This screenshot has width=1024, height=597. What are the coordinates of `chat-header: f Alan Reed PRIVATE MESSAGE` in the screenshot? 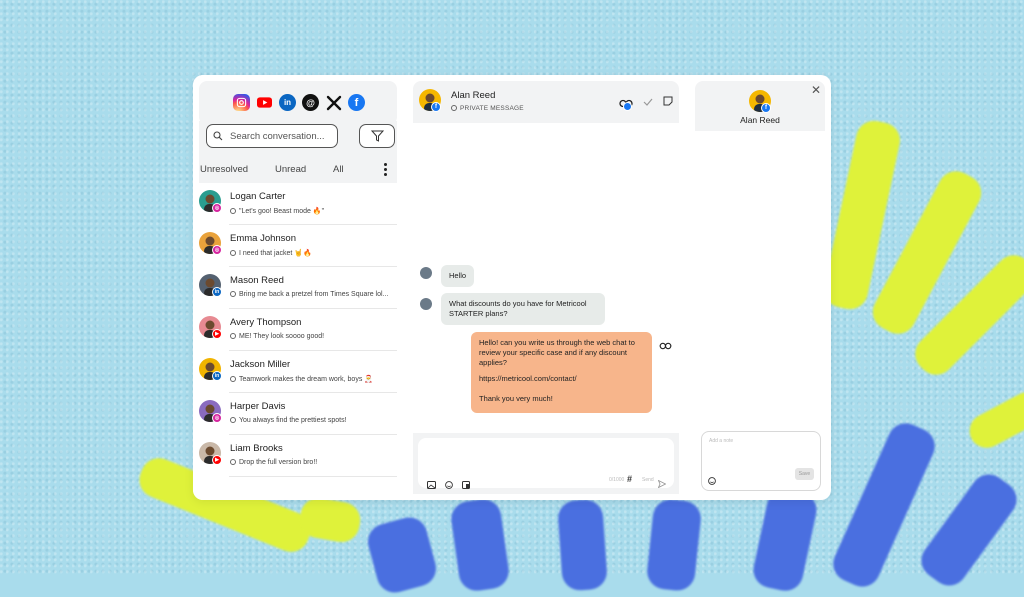 It's located at (546, 102).